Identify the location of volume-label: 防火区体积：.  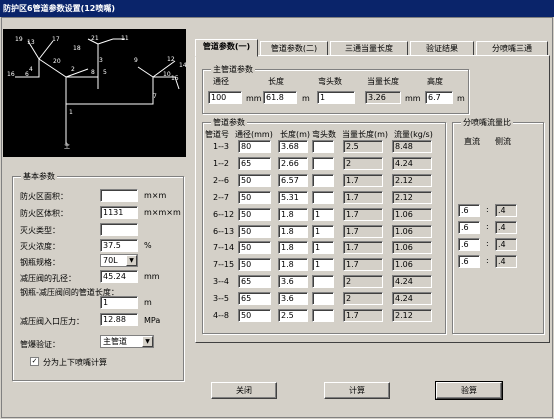
(44, 213).